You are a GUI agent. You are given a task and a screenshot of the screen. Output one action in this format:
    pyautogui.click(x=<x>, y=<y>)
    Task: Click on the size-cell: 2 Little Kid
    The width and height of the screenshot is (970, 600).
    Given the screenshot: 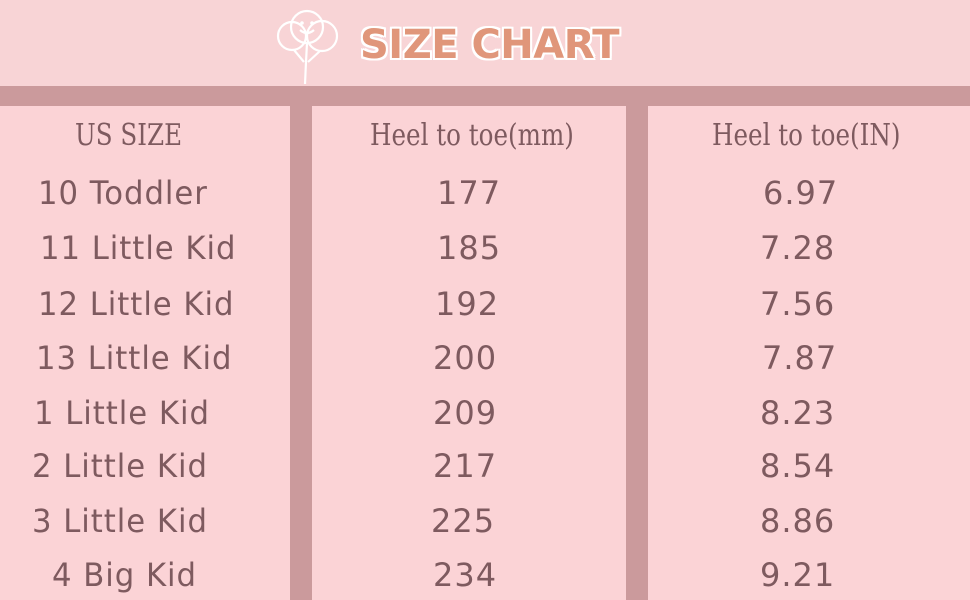 What is the action you would take?
    pyautogui.click(x=120, y=466)
    